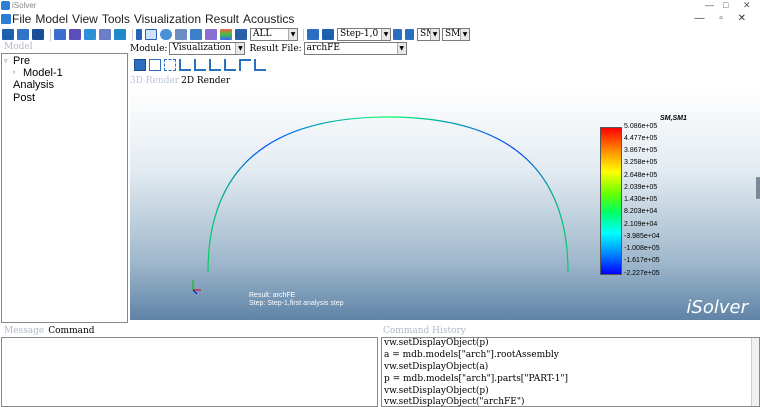  I want to click on legend-value: 2.109e+04, so click(641, 224).